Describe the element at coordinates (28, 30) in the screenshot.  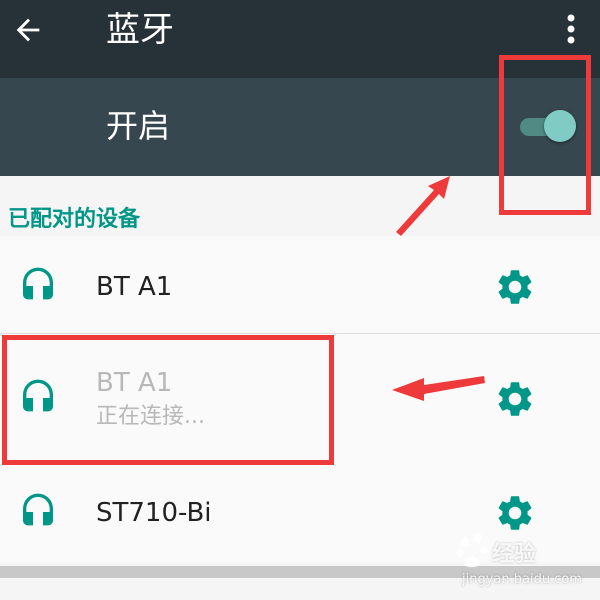
I see `arrow-back-icon` at that location.